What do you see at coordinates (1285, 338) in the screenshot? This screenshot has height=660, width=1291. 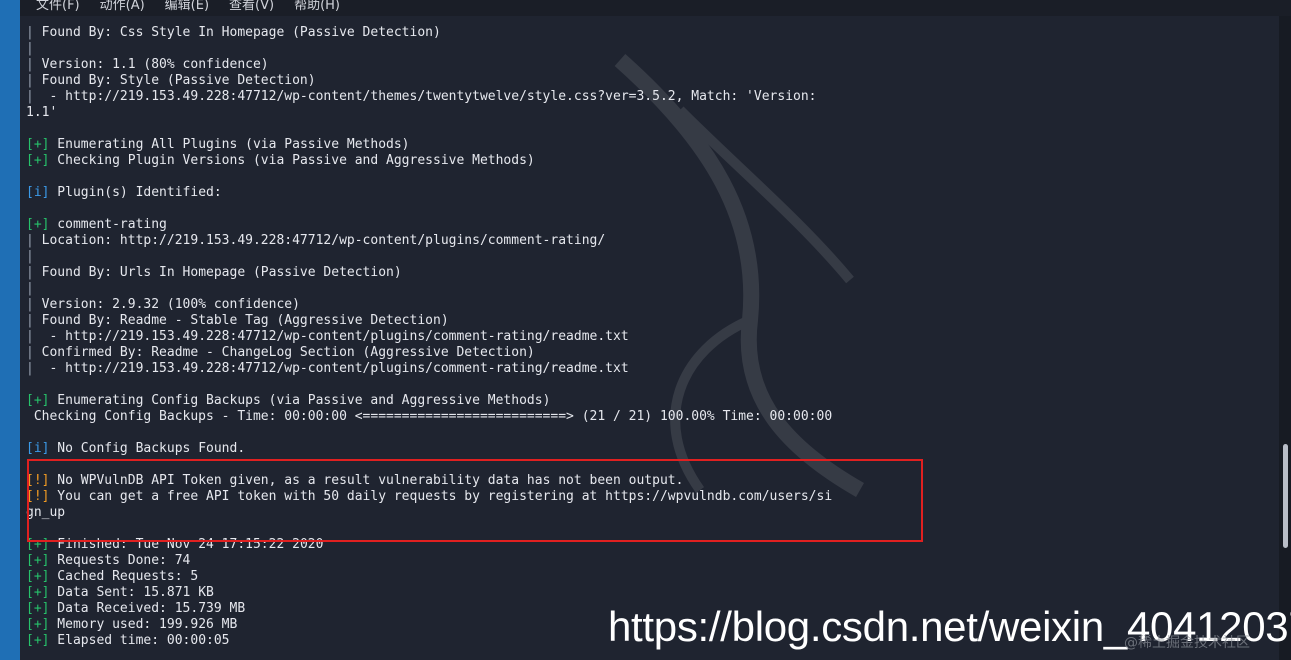 I see `vertical-scrollbar` at bounding box center [1285, 338].